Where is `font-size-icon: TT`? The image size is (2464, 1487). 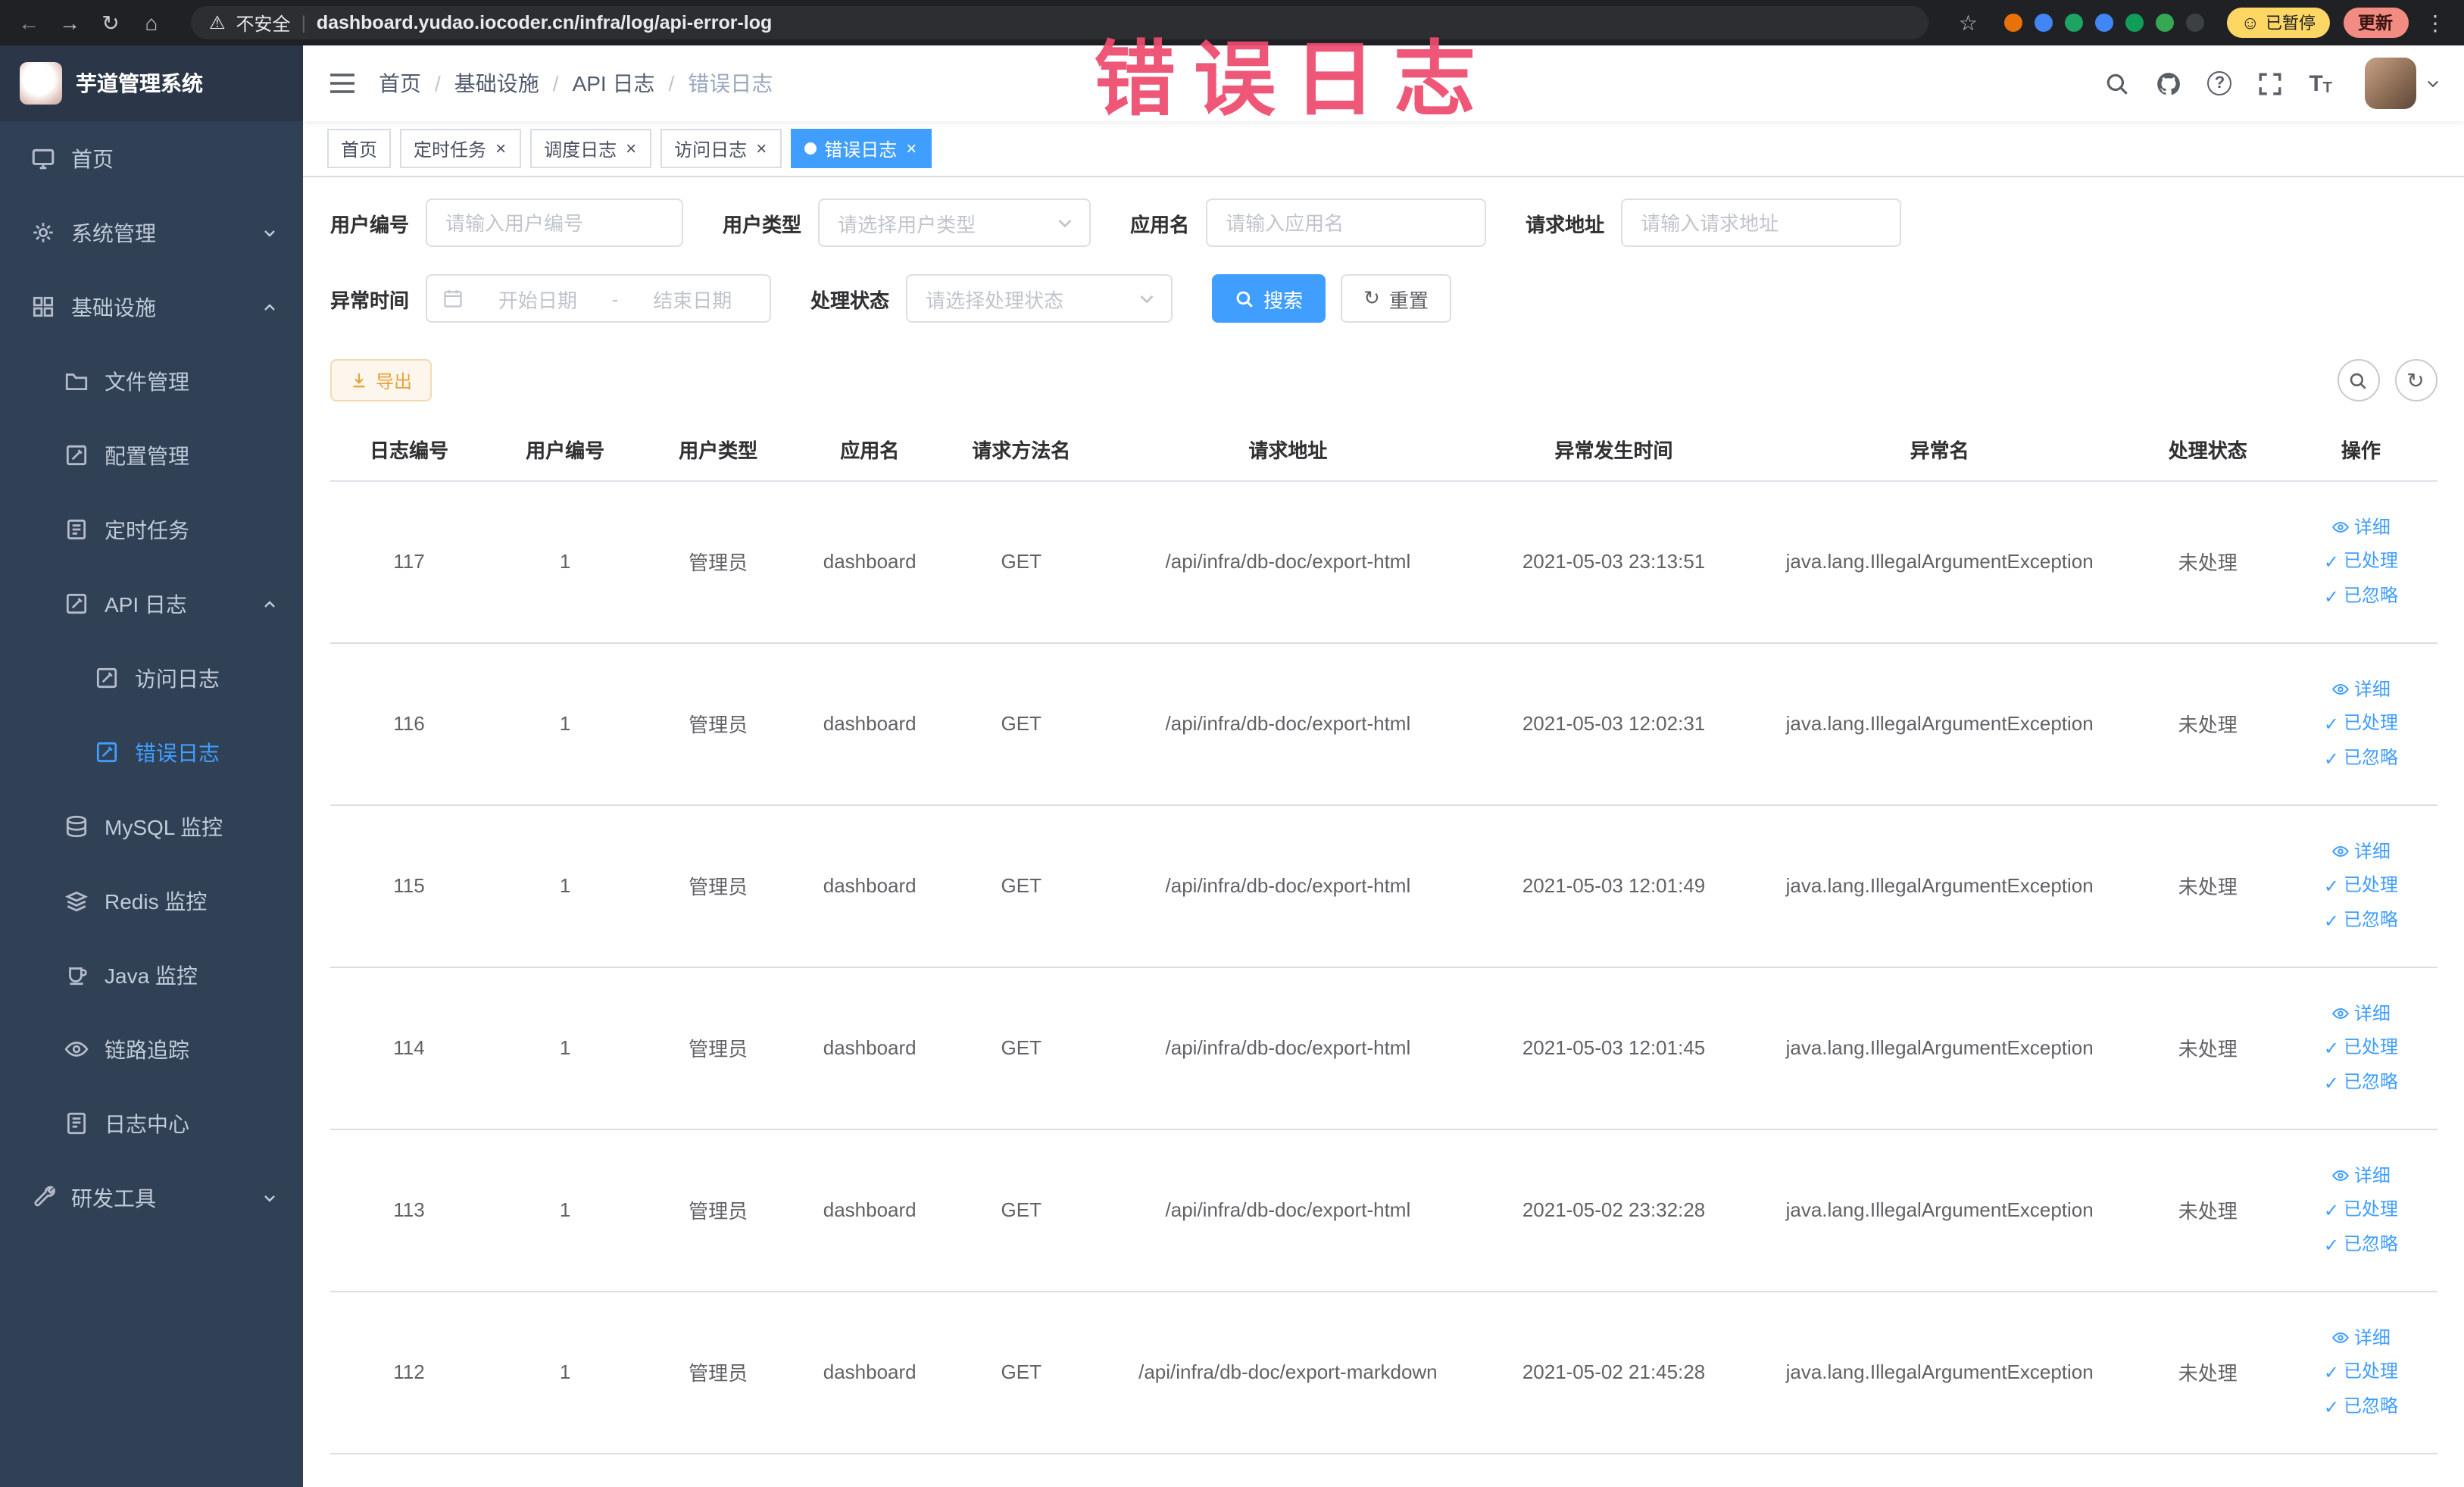 font-size-icon: TT is located at coordinates (2320, 83).